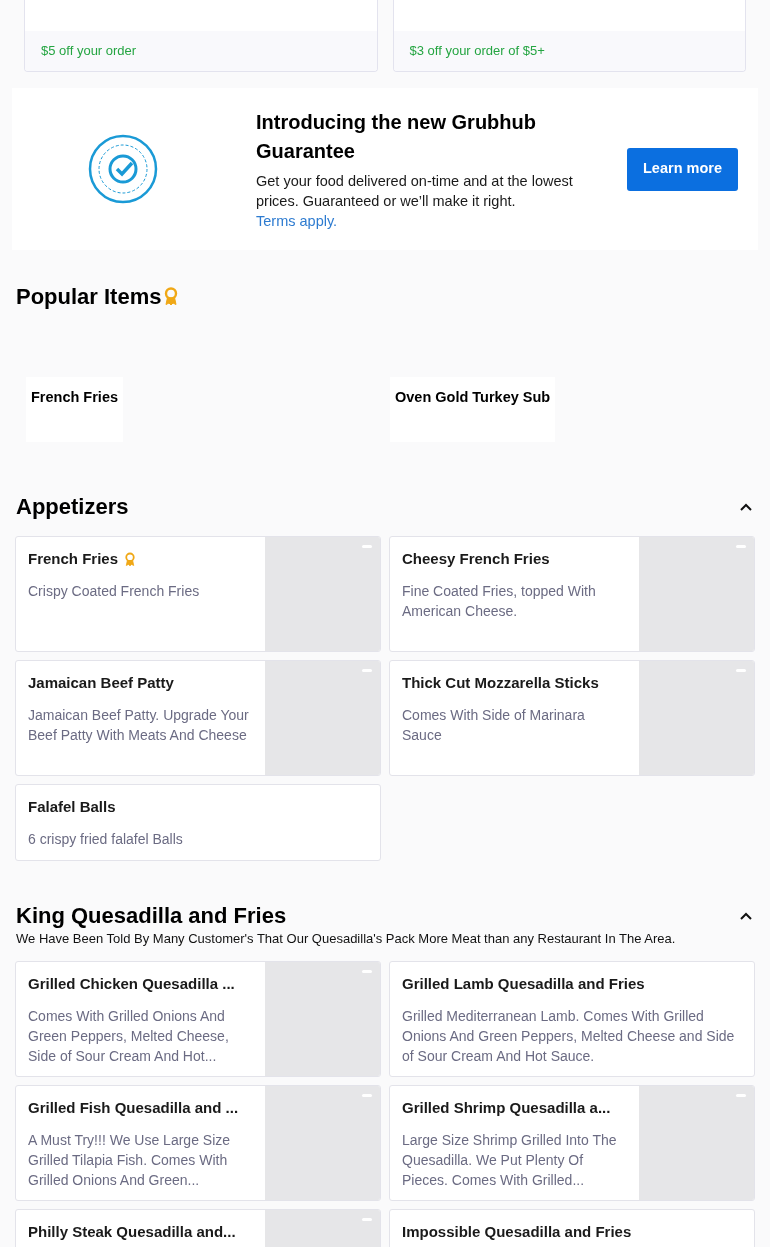 The image size is (770, 1247). What do you see at coordinates (421, 220) in the screenshot?
I see `terms-link: Terms apply.` at bounding box center [421, 220].